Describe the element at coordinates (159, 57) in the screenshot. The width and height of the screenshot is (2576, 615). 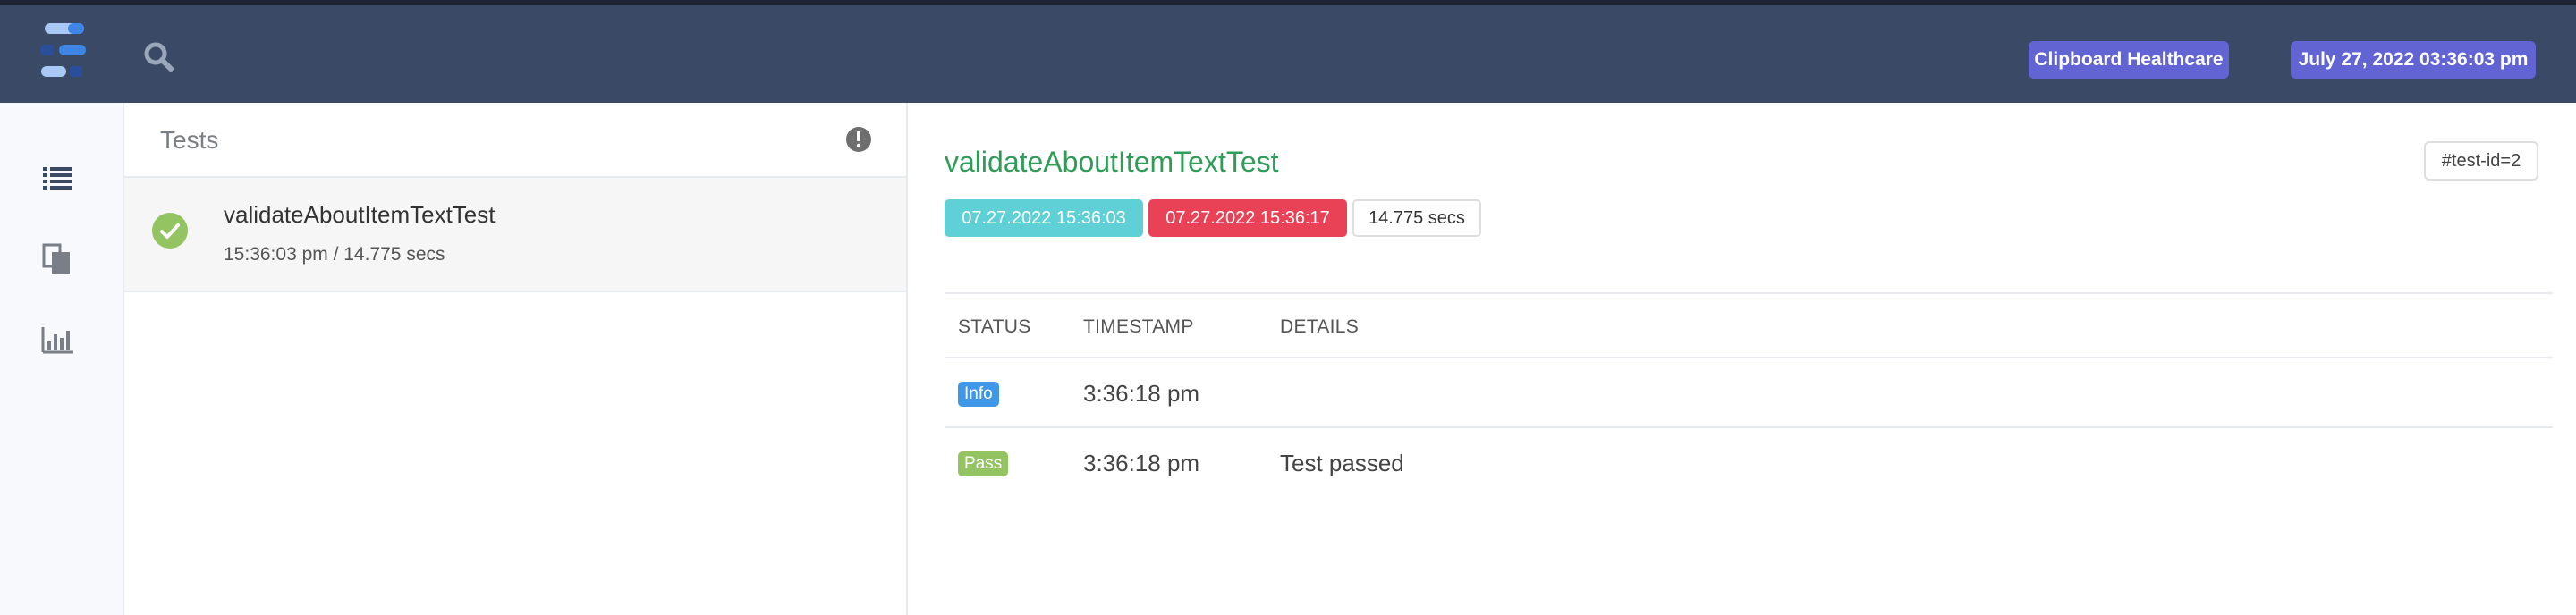
I see `search-icon` at that location.